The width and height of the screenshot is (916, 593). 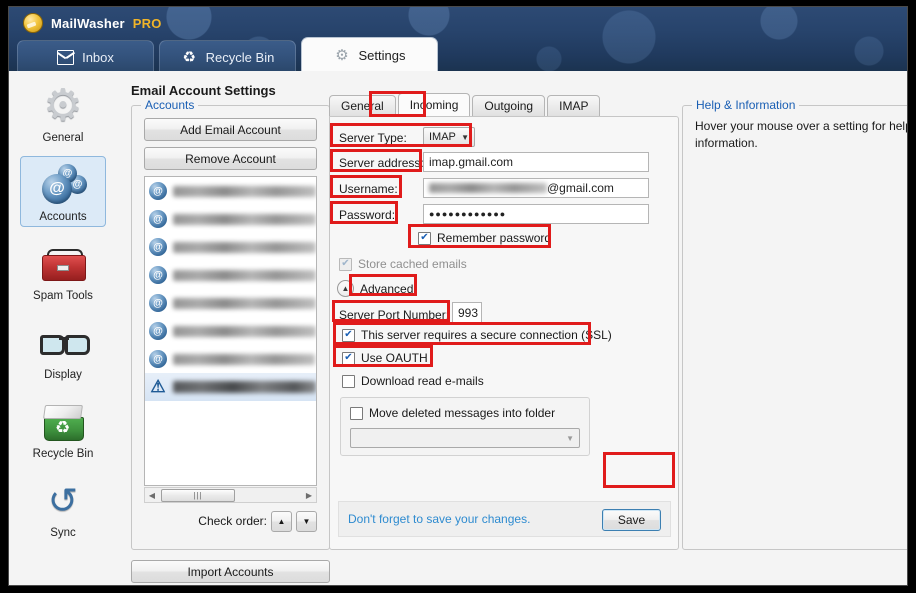 What do you see at coordinates (373, 138) in the screenshot?
I see `server-type-label: Server Type:` at bounding box center [373, 138].